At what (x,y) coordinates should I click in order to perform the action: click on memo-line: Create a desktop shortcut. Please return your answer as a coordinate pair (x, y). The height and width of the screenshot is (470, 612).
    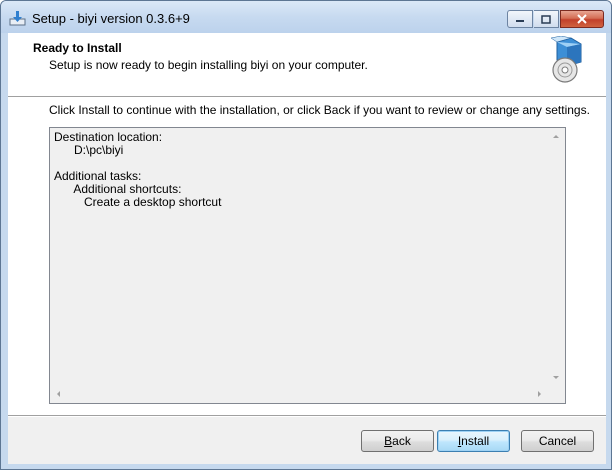
    Looking at the image, I should click on (138, 202).